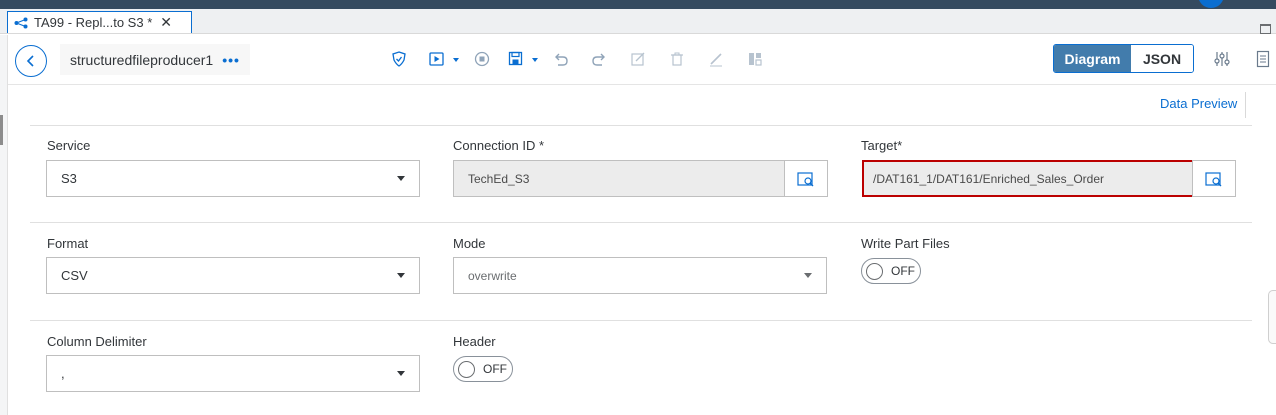 This screenshot has height=415, width=1276. Describe the element at coordinates (469, 243) in the screenshot. I see `mode-label: Mode` at that location.